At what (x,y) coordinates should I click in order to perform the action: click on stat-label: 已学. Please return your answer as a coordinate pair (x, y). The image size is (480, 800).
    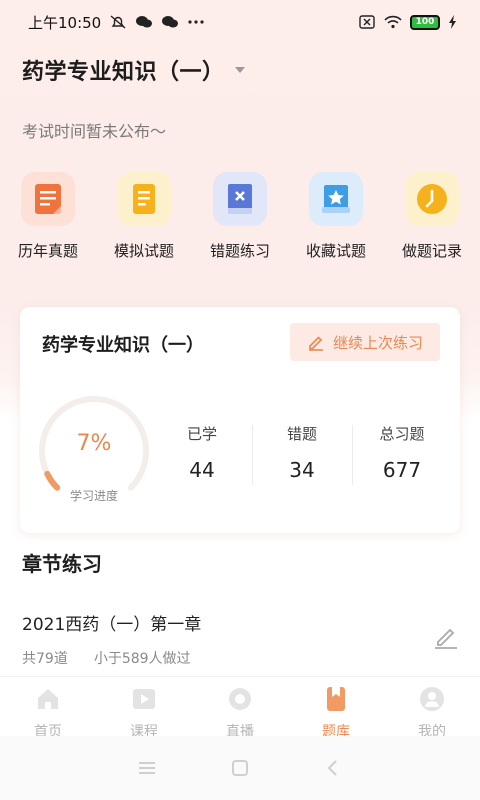
    Looking at the image, I should click on (201, 434).